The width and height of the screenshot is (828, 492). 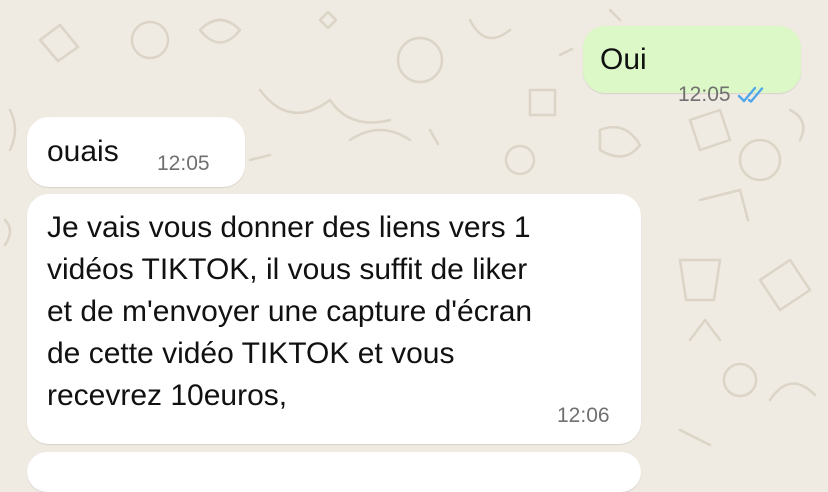 I want to click on message-timestamp: 12:06, so click(x=583, y=415).